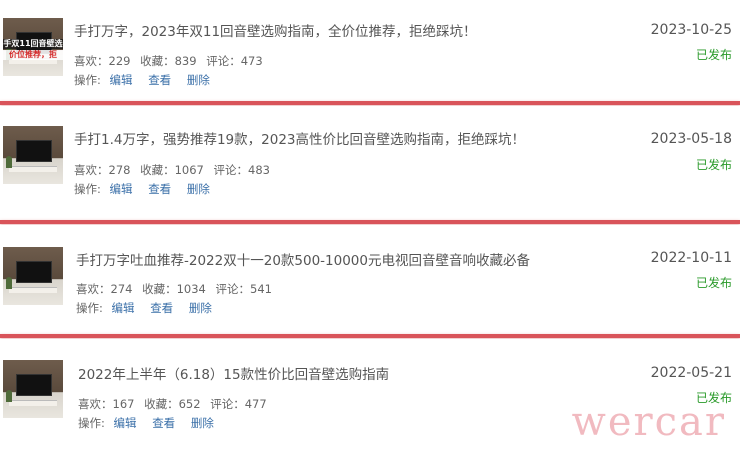  I want to click on favorites-count: 收藏：839, so click(168, 61).